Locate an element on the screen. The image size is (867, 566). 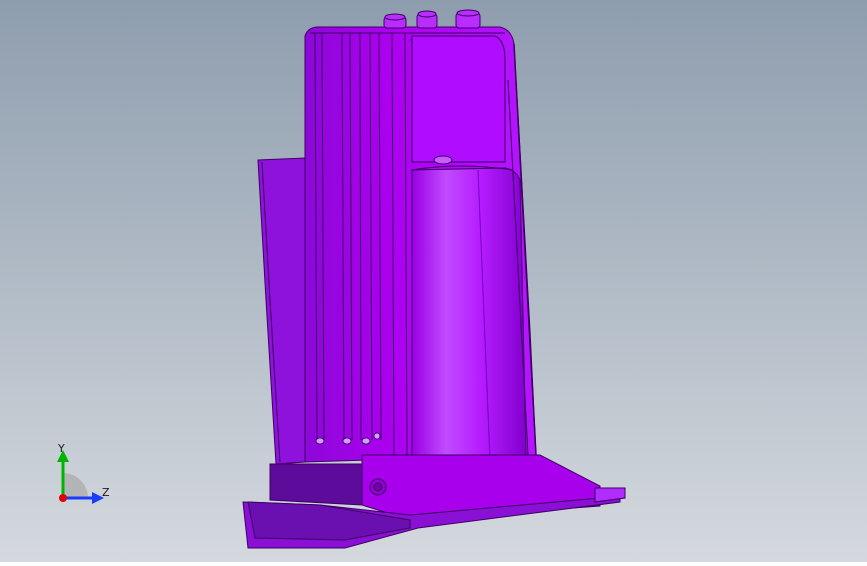
y-axis-label: Y is located at coordinates (61, 448).